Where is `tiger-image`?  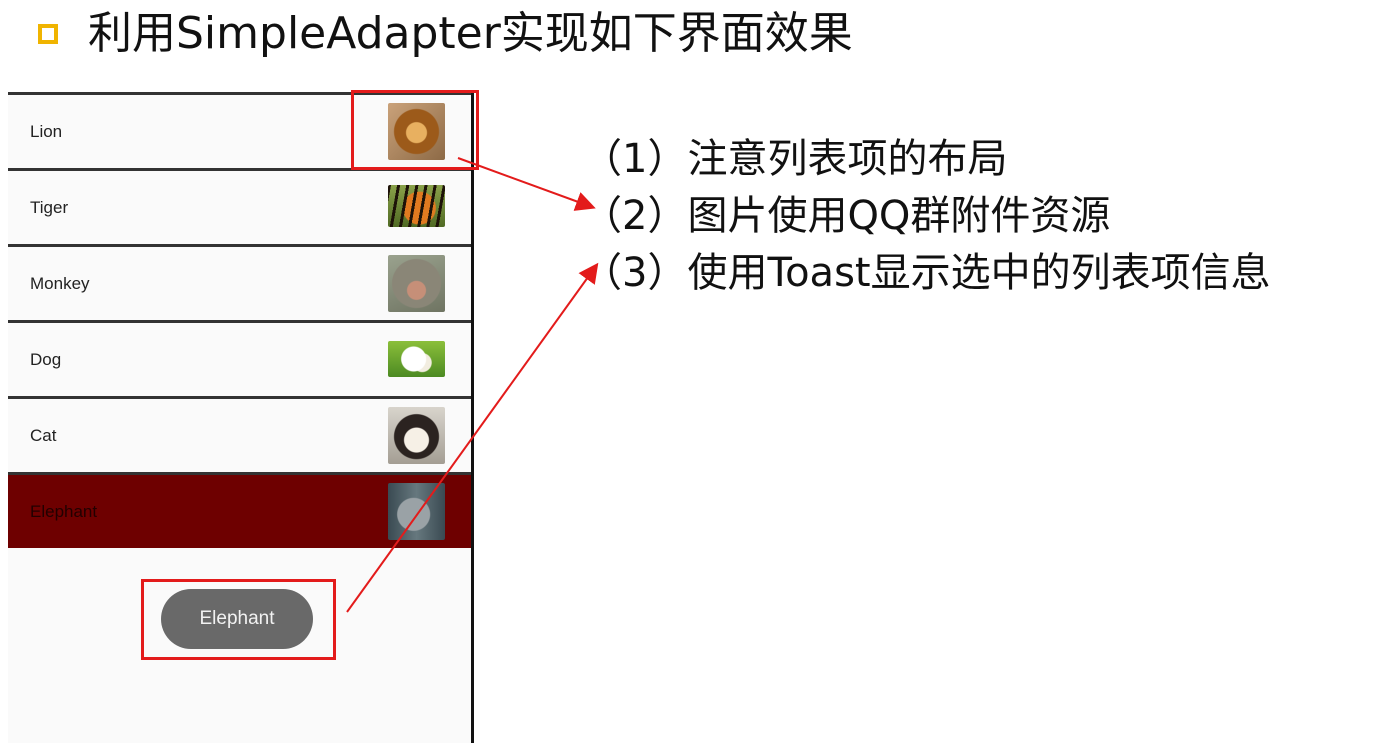 tiger-image is located at coordinates (416, 206).